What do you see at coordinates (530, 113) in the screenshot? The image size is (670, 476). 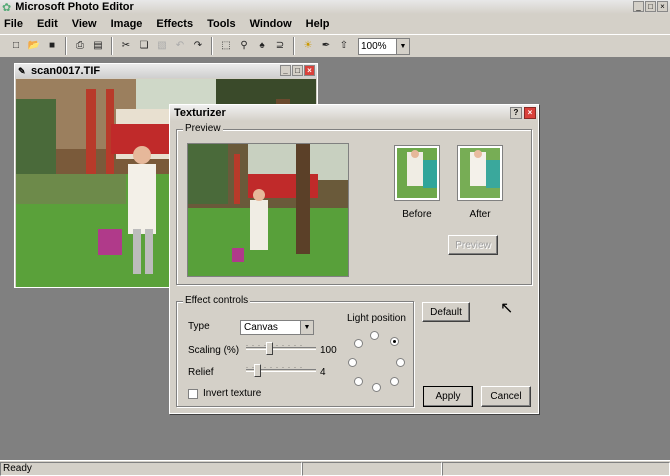 I see `close-icon: ×` at bounding box center [530, 113].